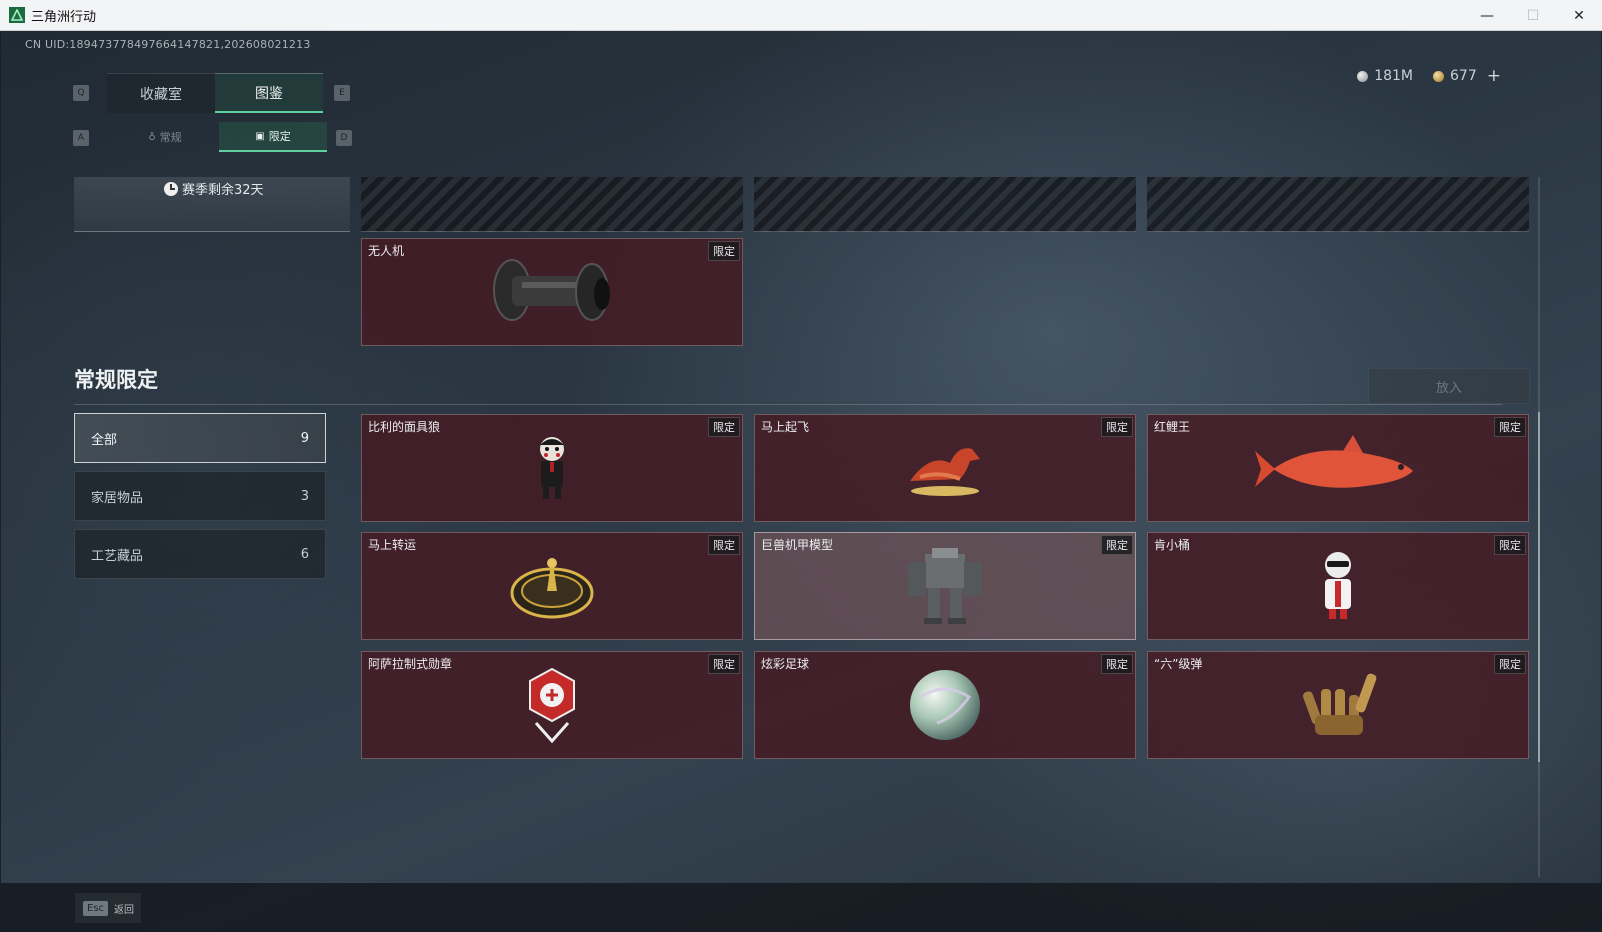 This screenshot has width=1602, height=932. Describe the element at coordinates (17, 15) in the screenshot. I see `app-logo-icon` at that location.